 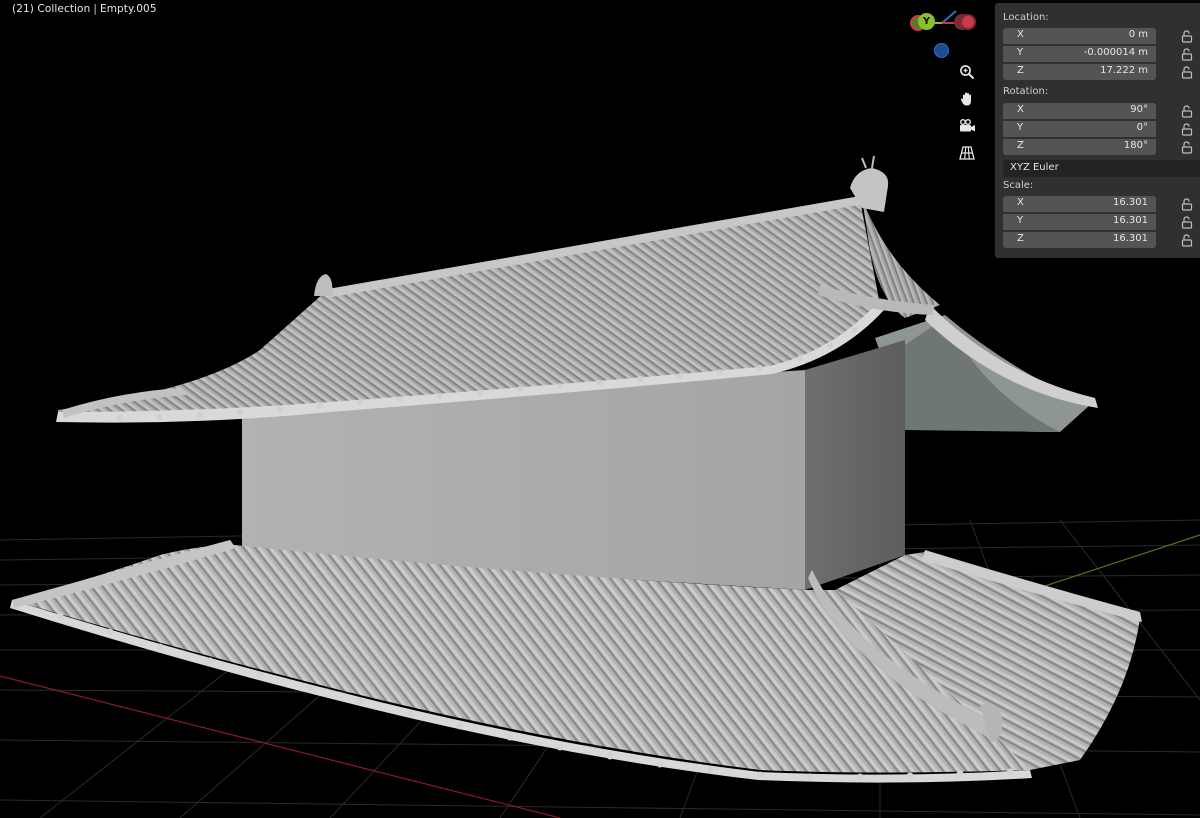 I want to click on field-value: 90°, so click(x=1139, y=109).